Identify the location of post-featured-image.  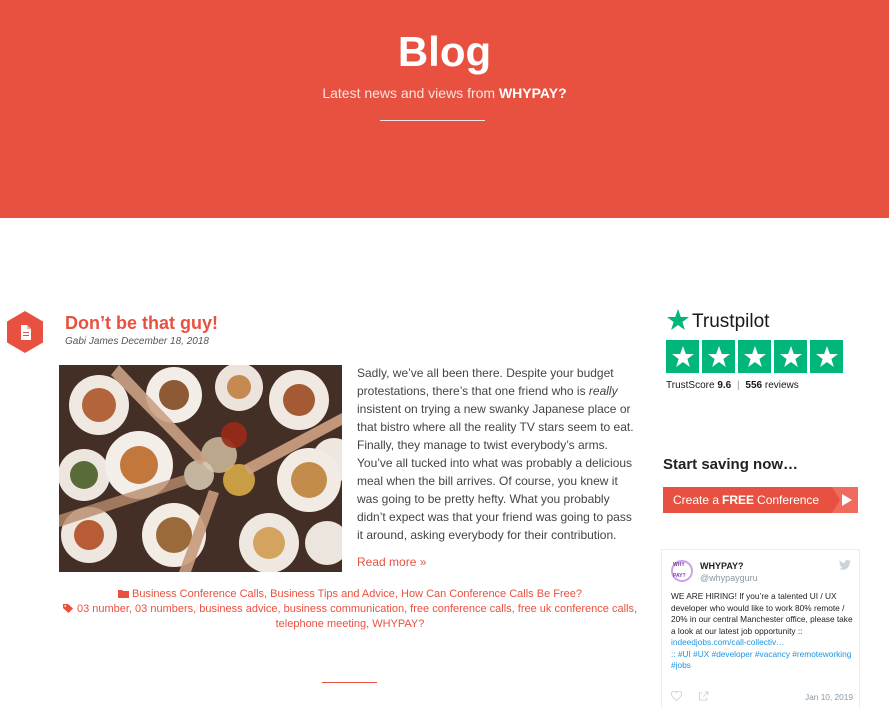
(200, 468).